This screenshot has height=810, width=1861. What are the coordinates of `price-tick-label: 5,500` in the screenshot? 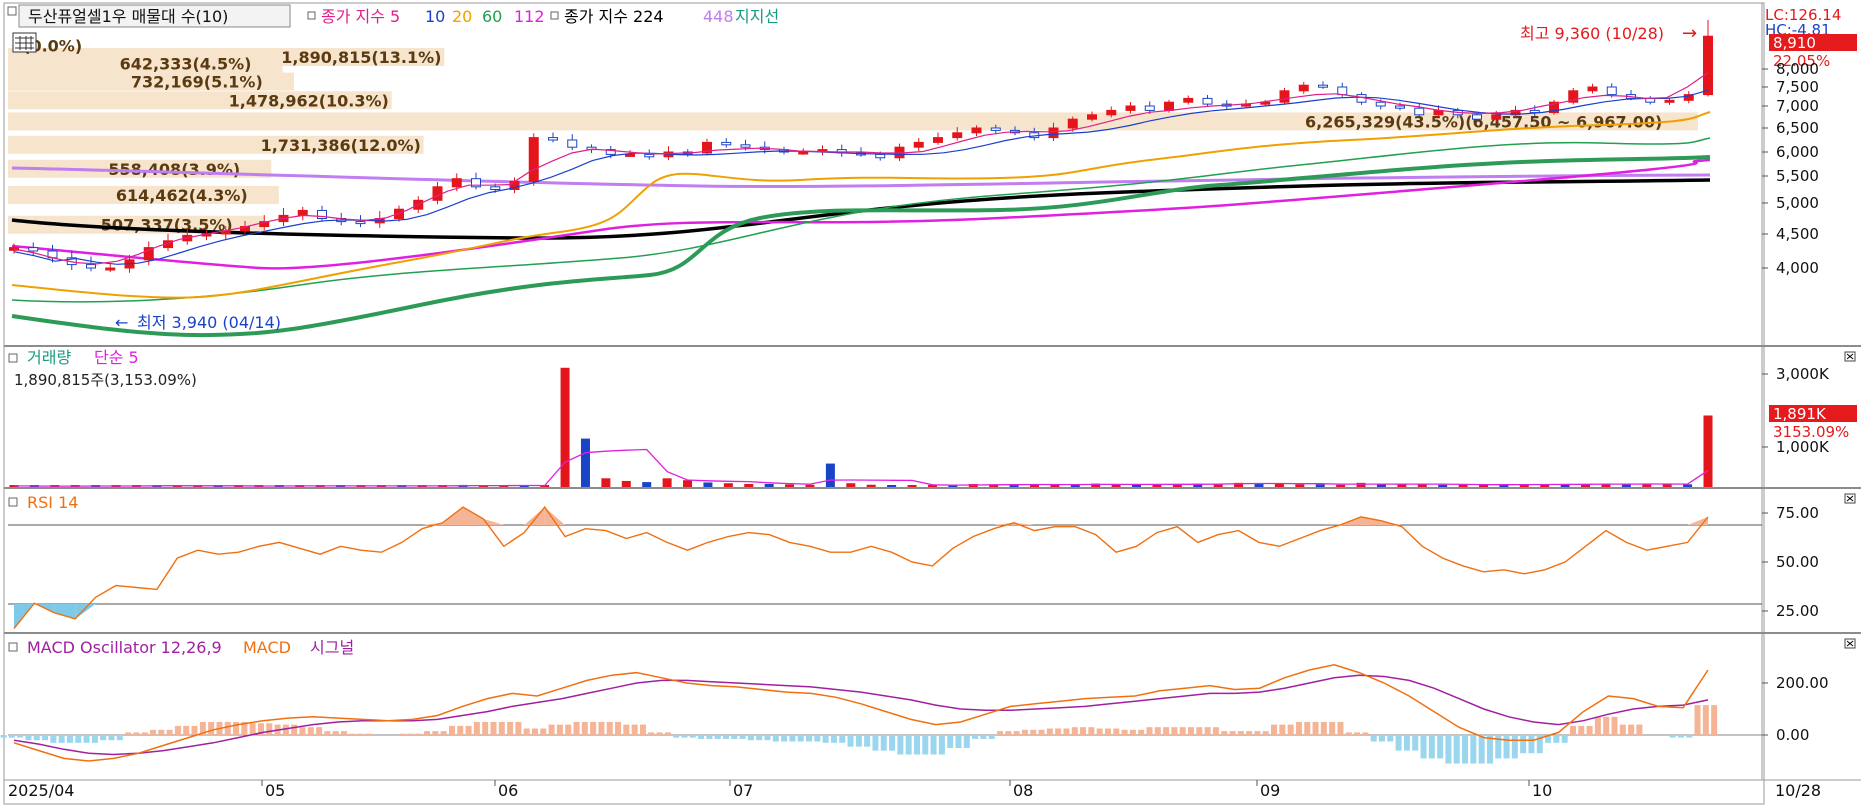 It's located at (1797, 176).